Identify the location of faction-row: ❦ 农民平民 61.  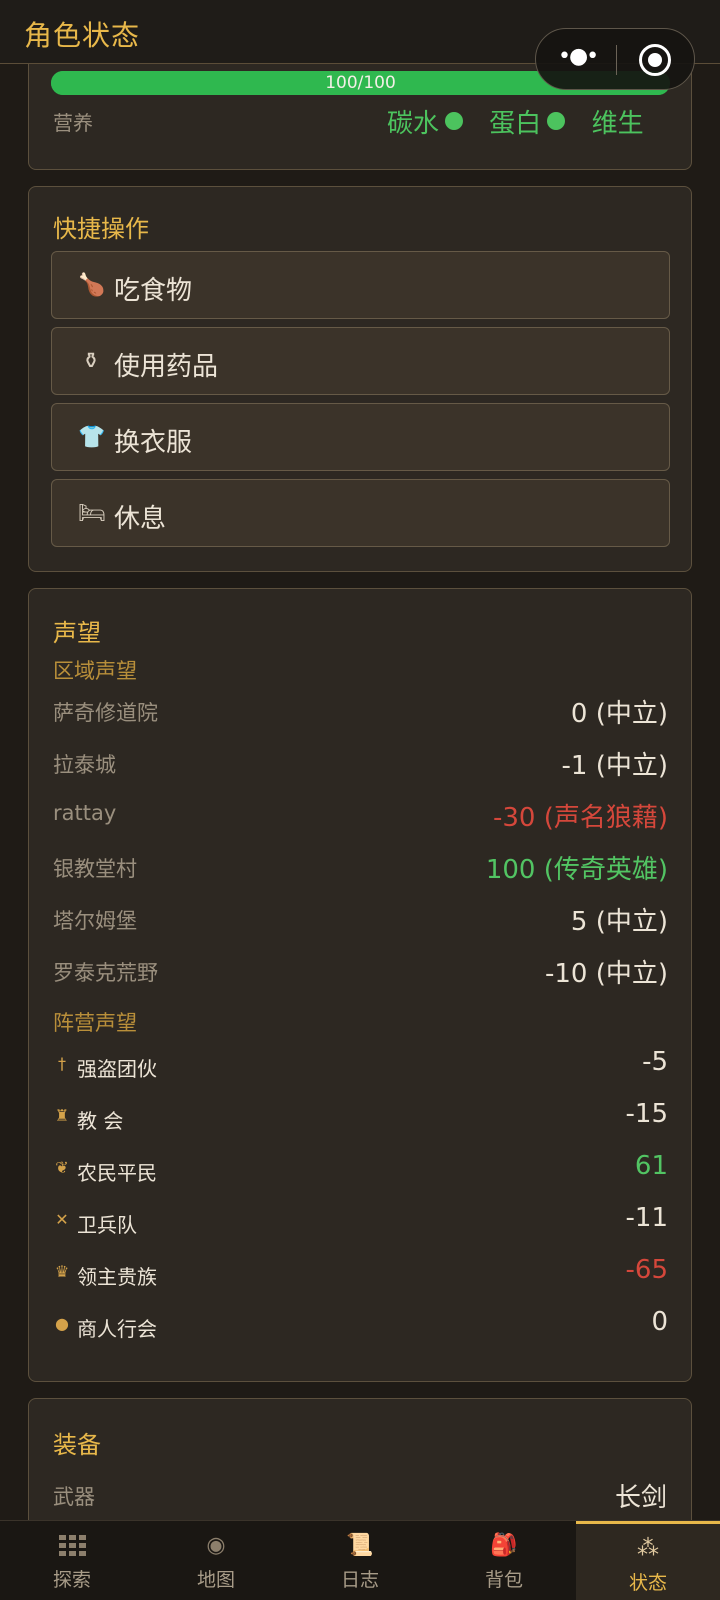
(360, 1169).